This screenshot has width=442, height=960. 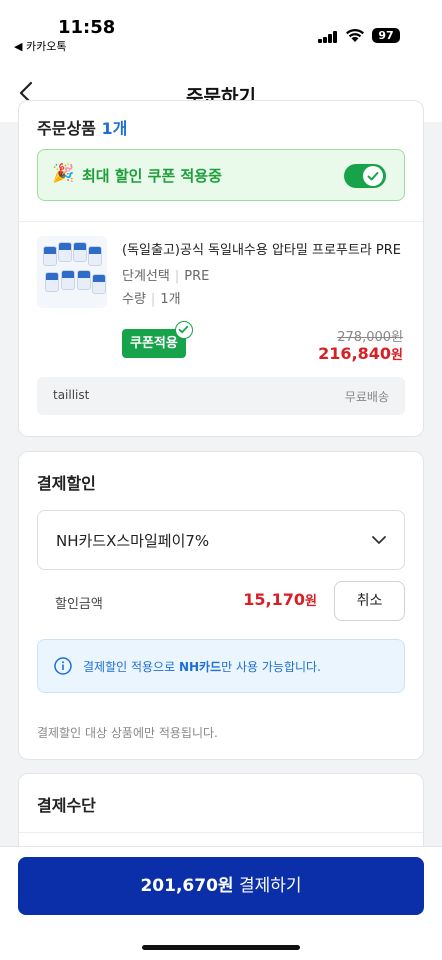 I want to click on order-items-count: 1개, so click(x=114, y=128).